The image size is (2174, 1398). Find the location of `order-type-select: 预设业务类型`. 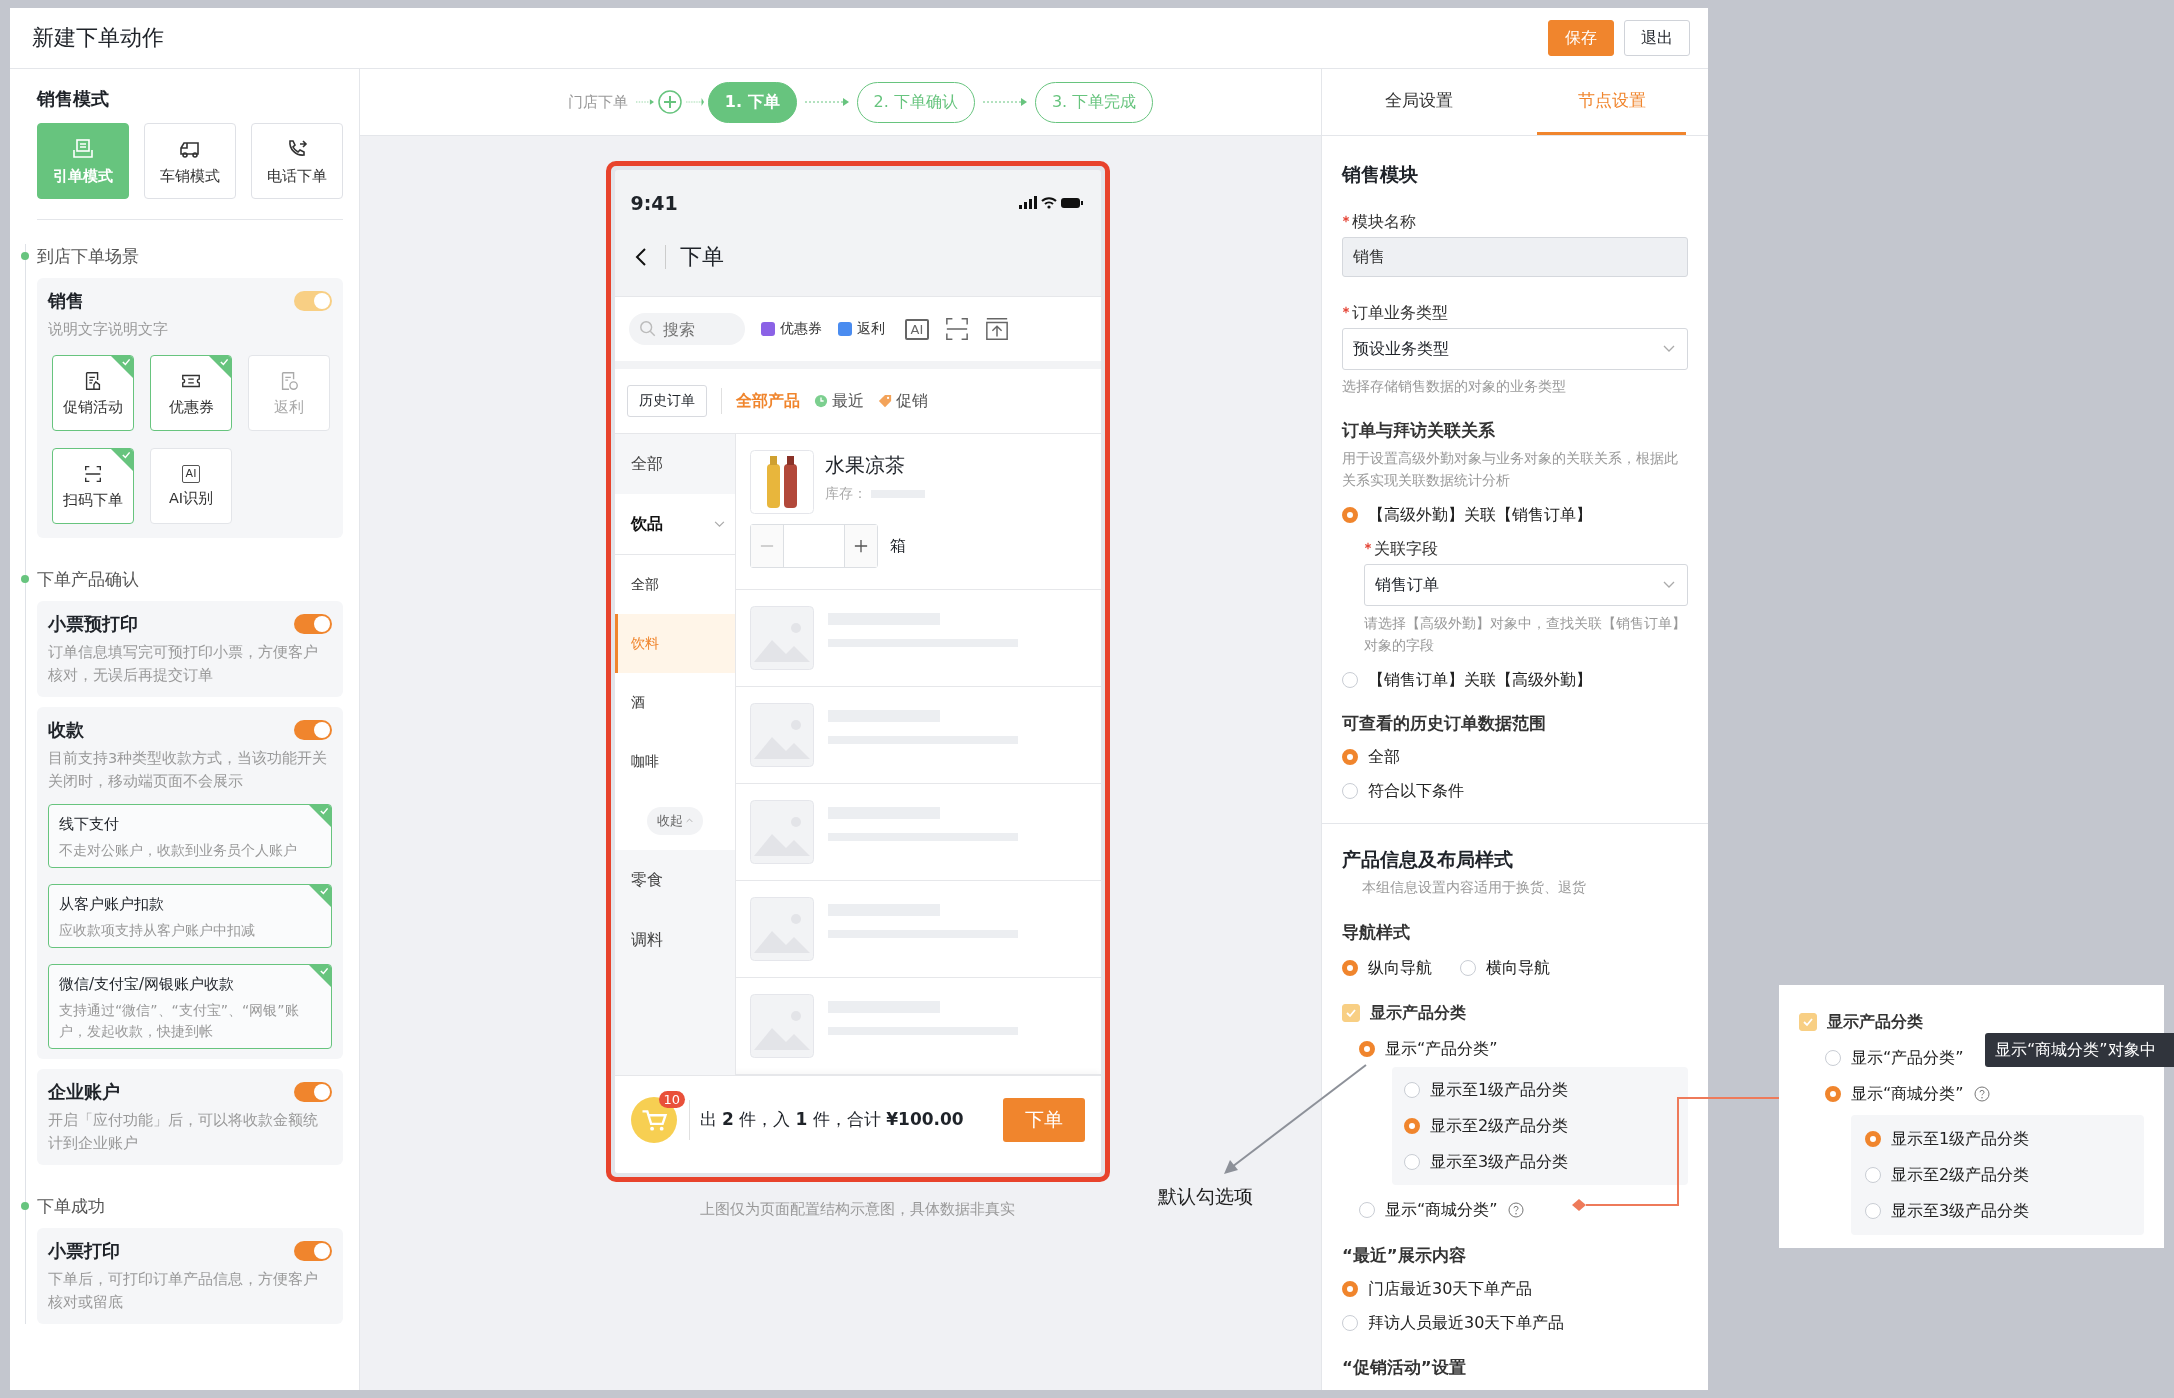

order-type-select: 预设业务类型 is located at coordinates (1515, 349).